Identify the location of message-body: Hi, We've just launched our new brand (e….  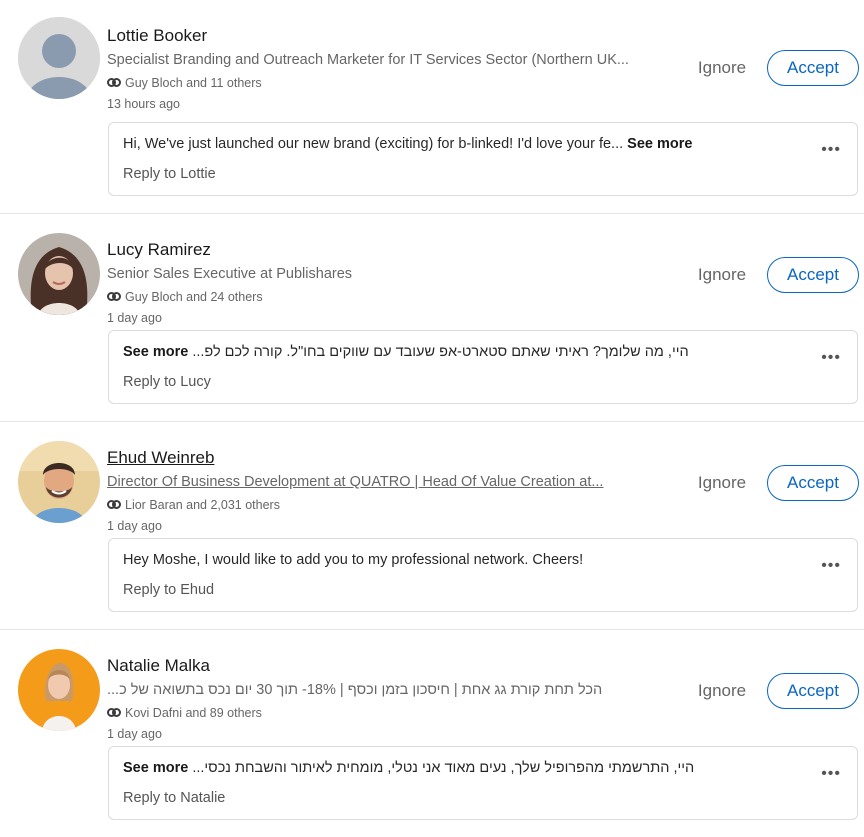
(373, 144).